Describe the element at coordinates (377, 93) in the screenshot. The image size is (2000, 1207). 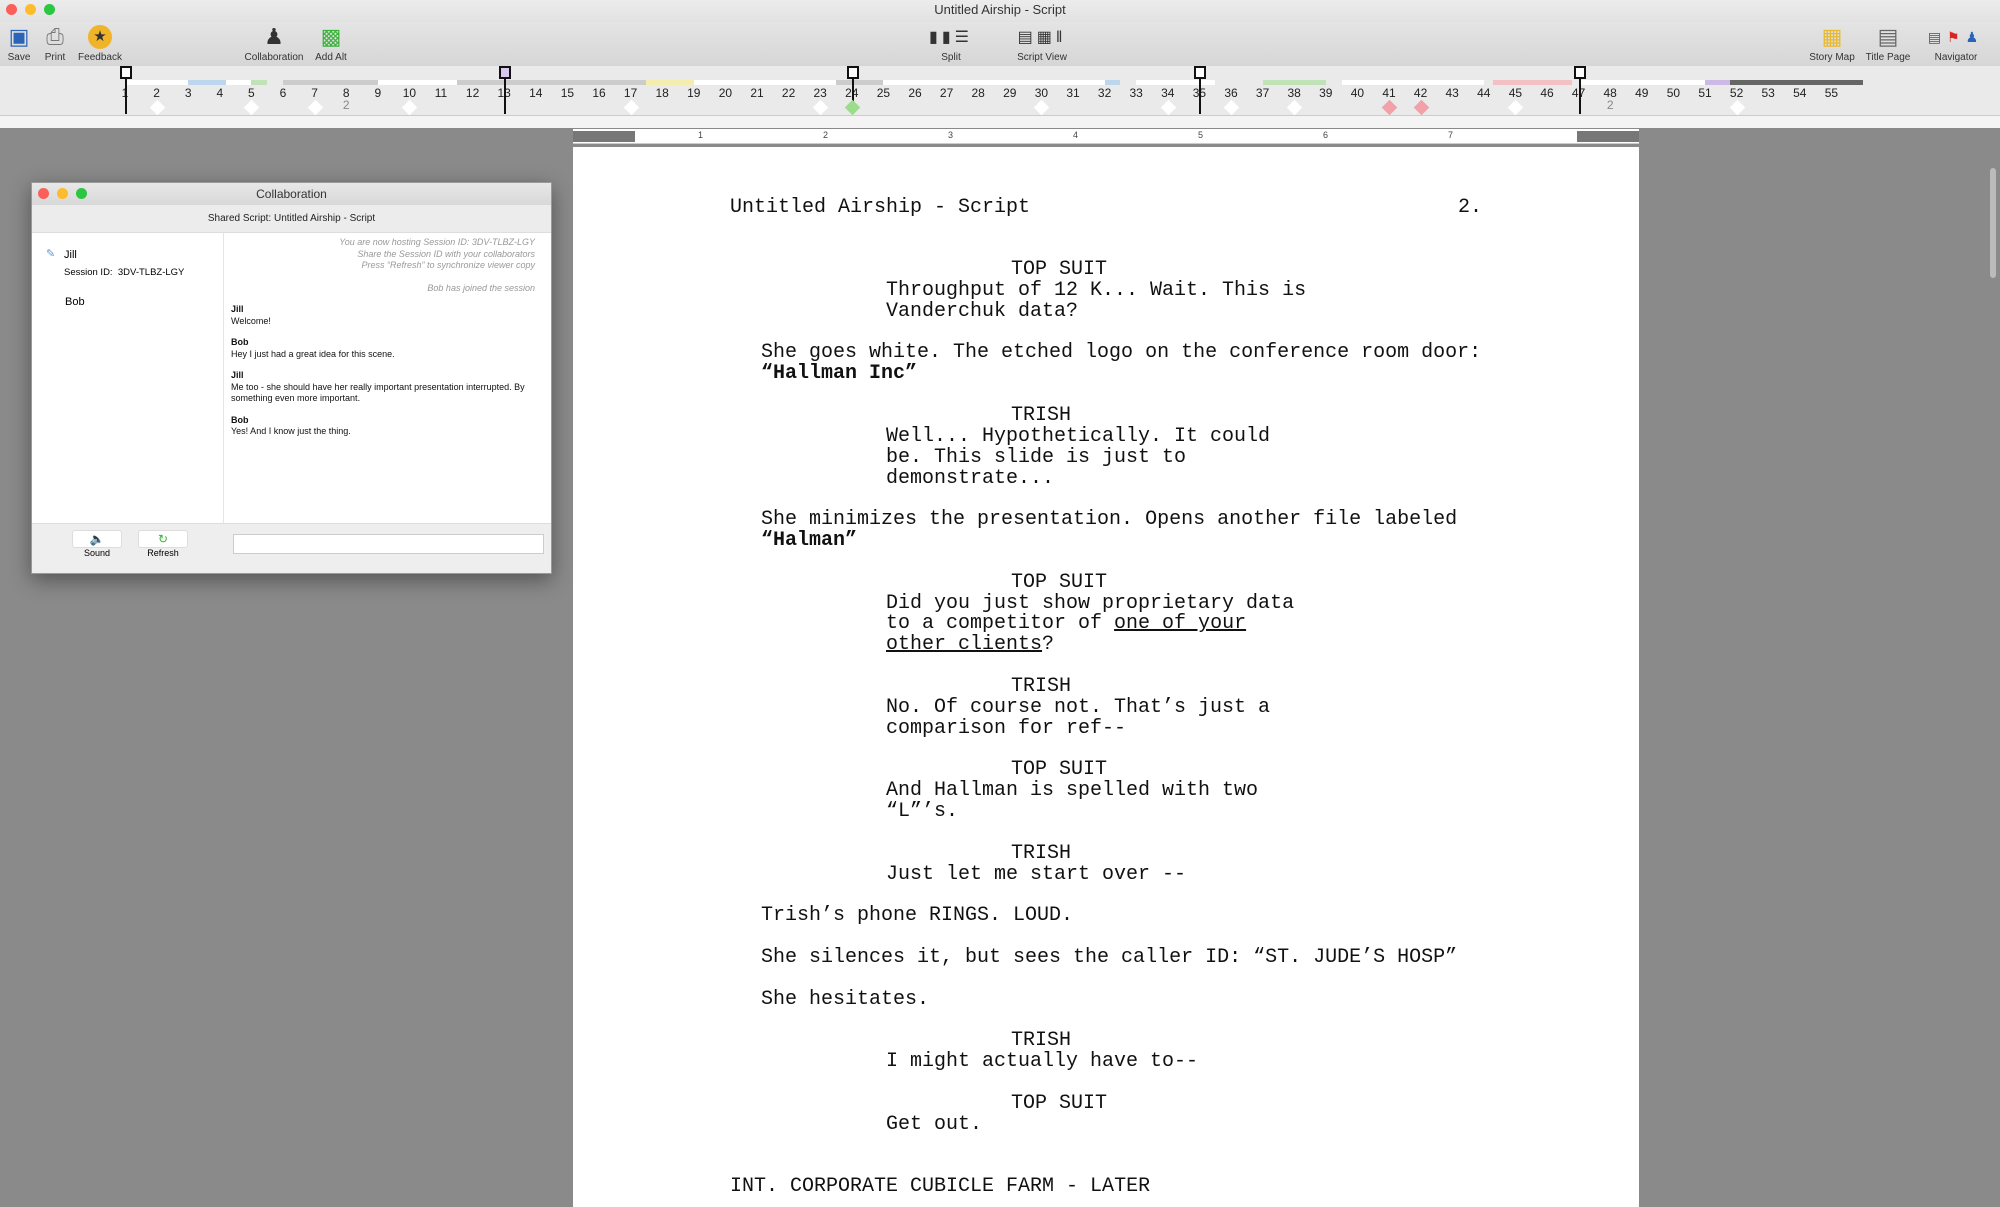
I see `scene-number: 9` at that location.